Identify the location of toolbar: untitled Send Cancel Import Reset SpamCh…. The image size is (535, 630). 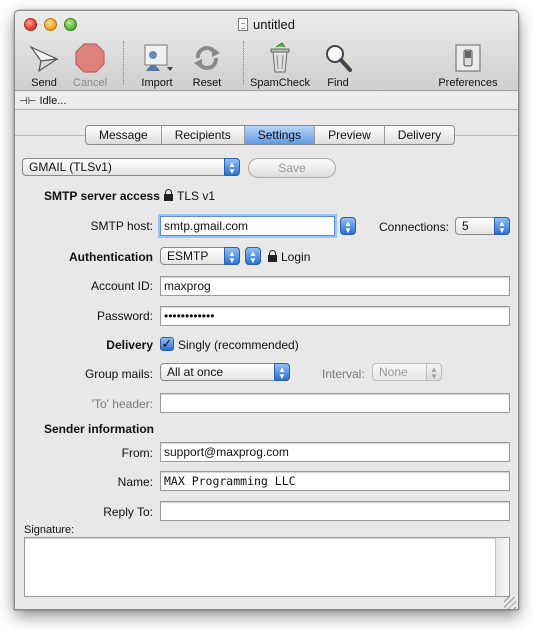
(266, 51).